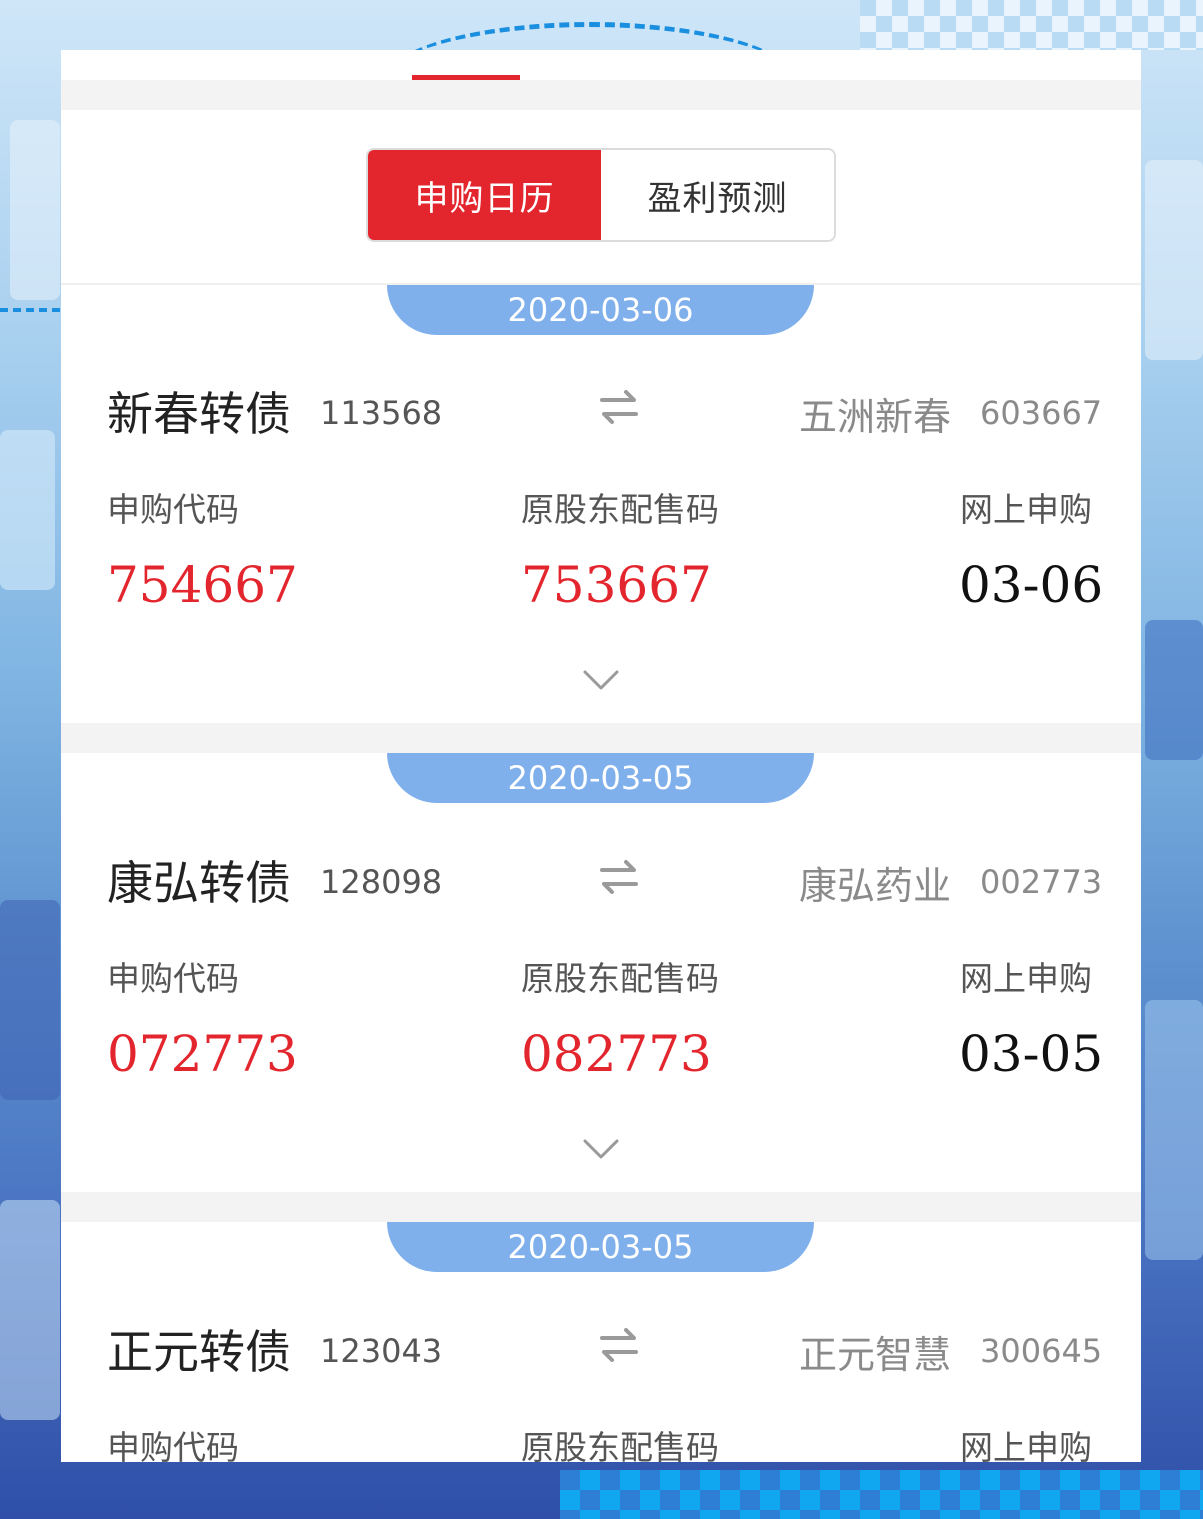  Describe the element at coordinates (616, 585) in the screenshot. I see `placement-code-value: 753667` at that location.